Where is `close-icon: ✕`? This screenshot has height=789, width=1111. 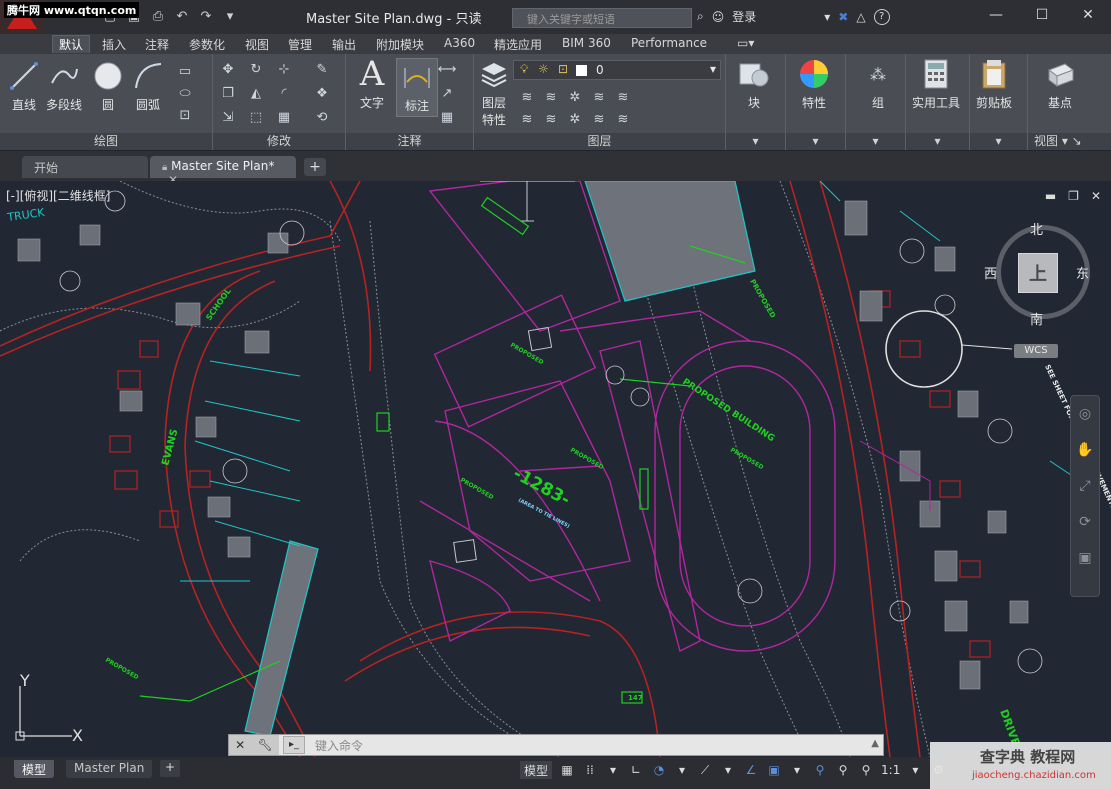 close-icon: ✕ is located at coordinates (1088, 15).